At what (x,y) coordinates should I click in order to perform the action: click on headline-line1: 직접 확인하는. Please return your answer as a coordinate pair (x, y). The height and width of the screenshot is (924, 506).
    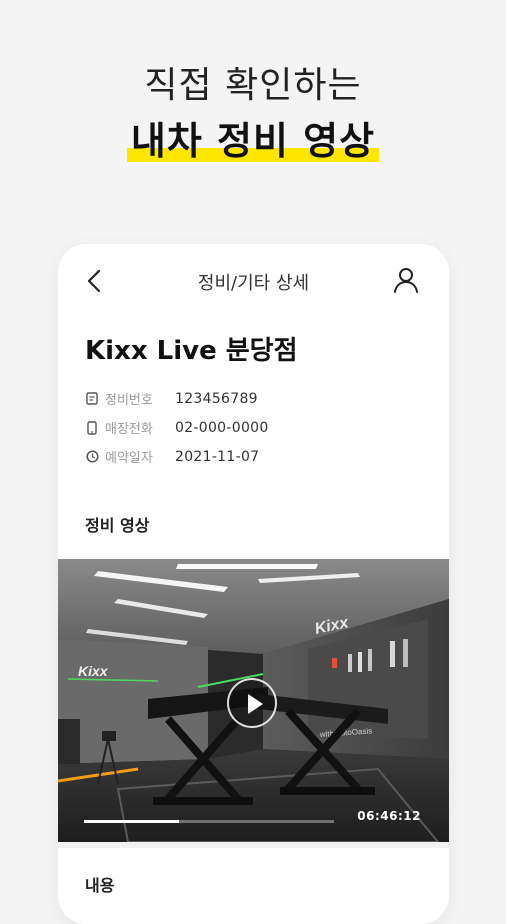
    Looking at the image, I should click on (253, 85).